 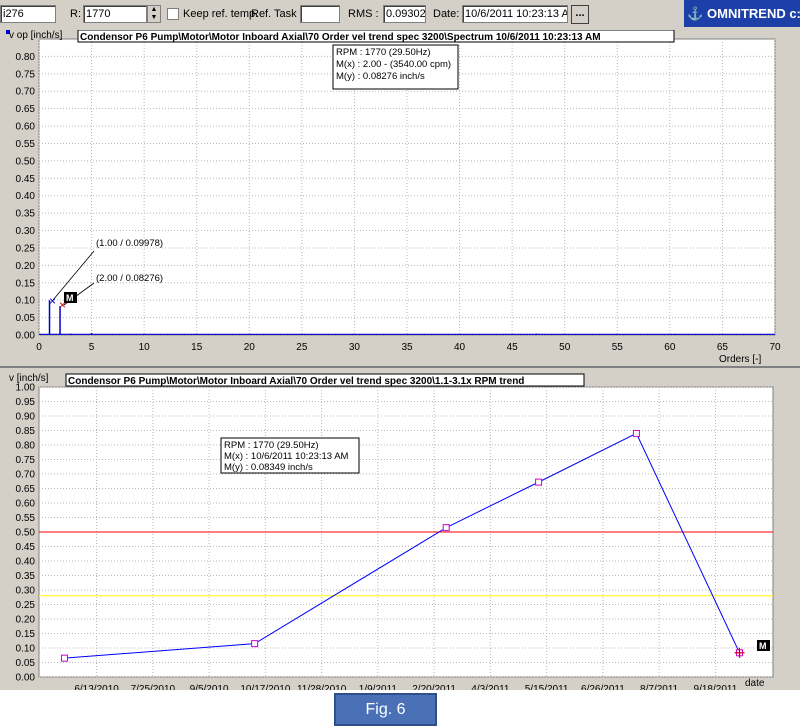 I want to click on trend-y-tick: 0.65, so click(x=26, y=489).